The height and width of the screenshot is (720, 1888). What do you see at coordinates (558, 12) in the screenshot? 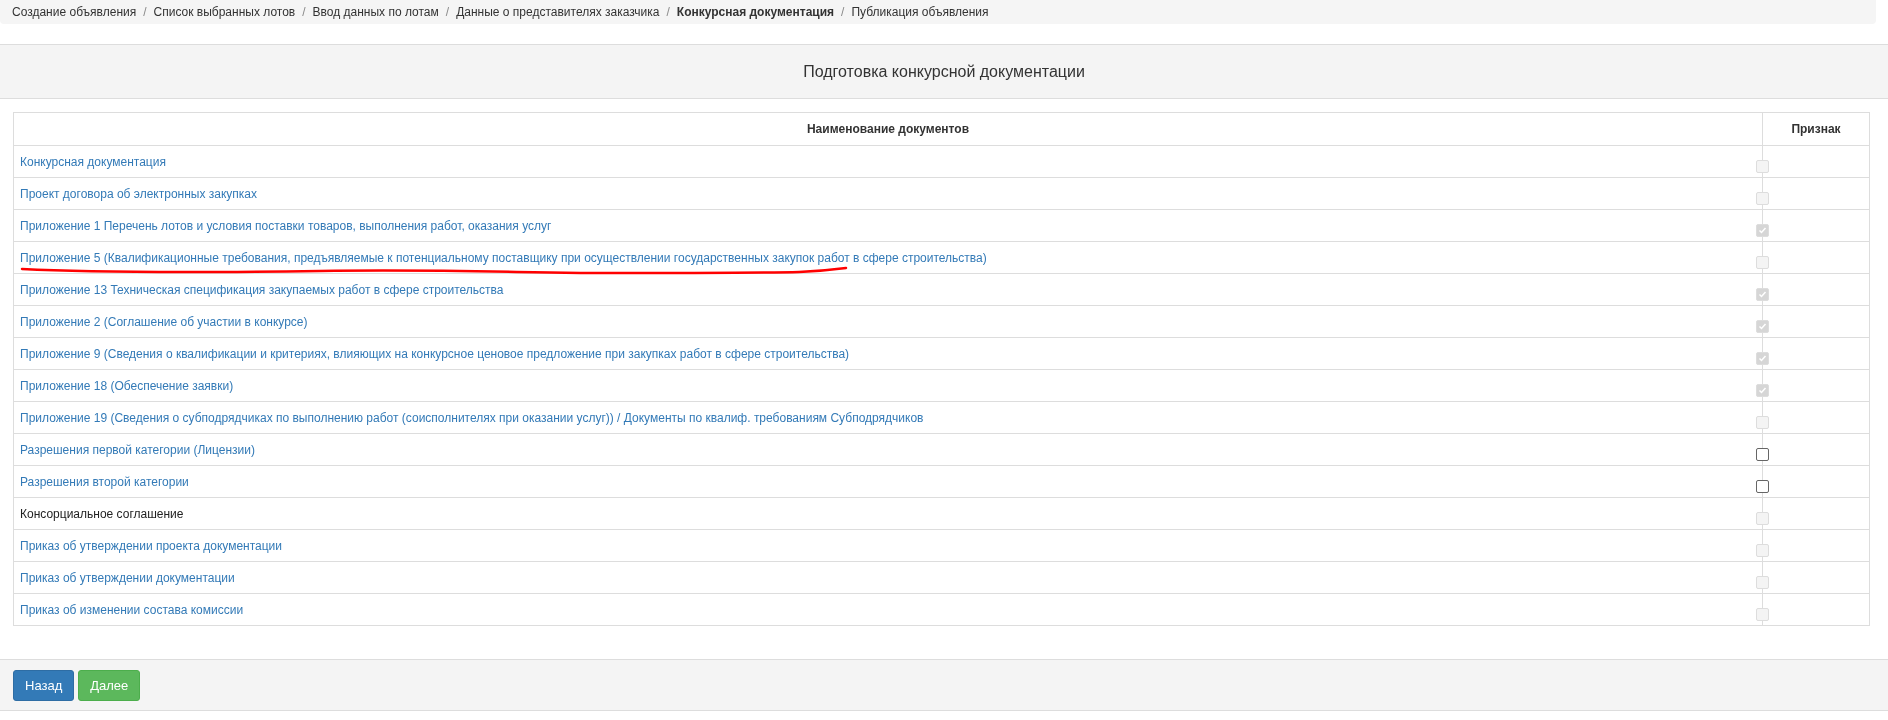
I see `breadcrumb-item: Данные о представителях заказчика` at bounding box center [558, 12].